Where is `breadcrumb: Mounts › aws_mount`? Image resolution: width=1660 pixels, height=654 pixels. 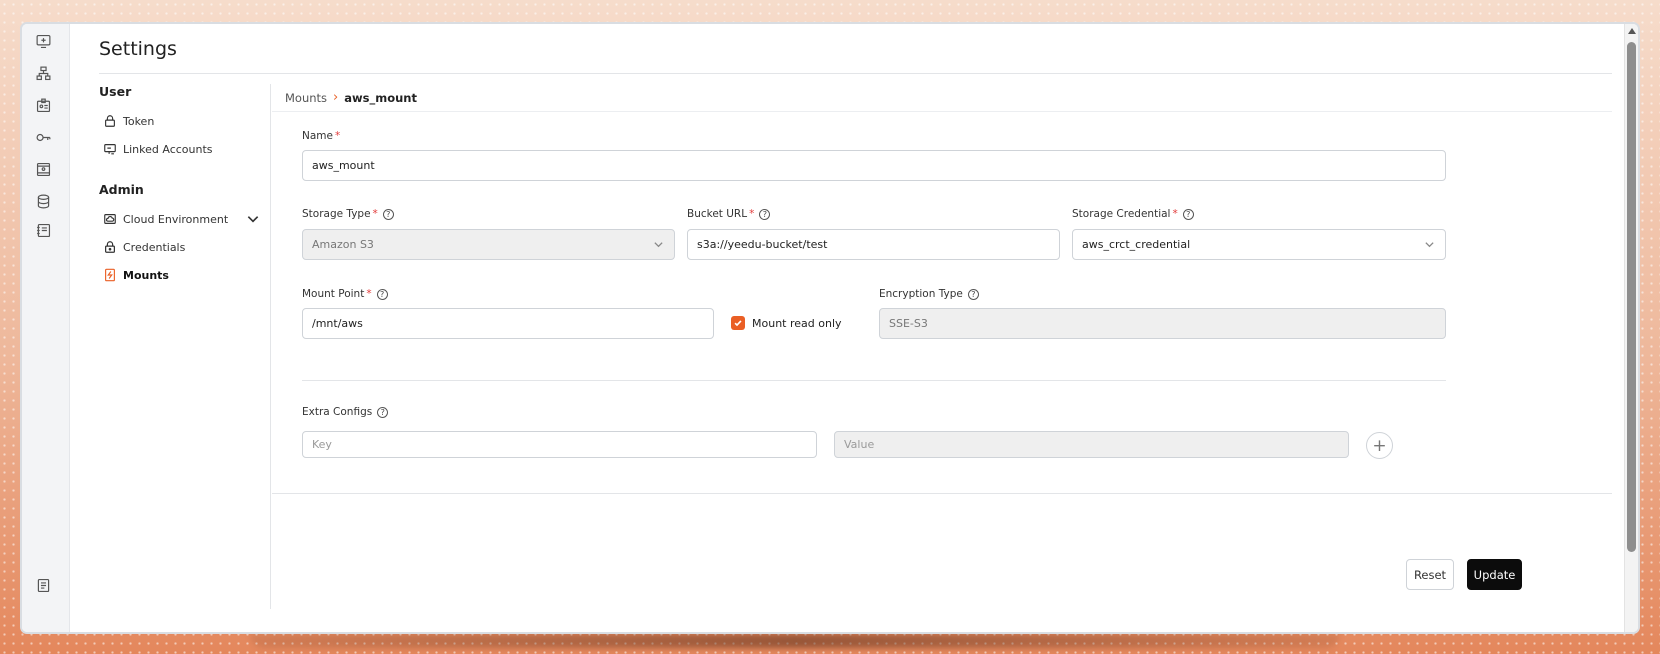 breadcrumb: Mounts › aws_mount is located at coordinates (351, 97).